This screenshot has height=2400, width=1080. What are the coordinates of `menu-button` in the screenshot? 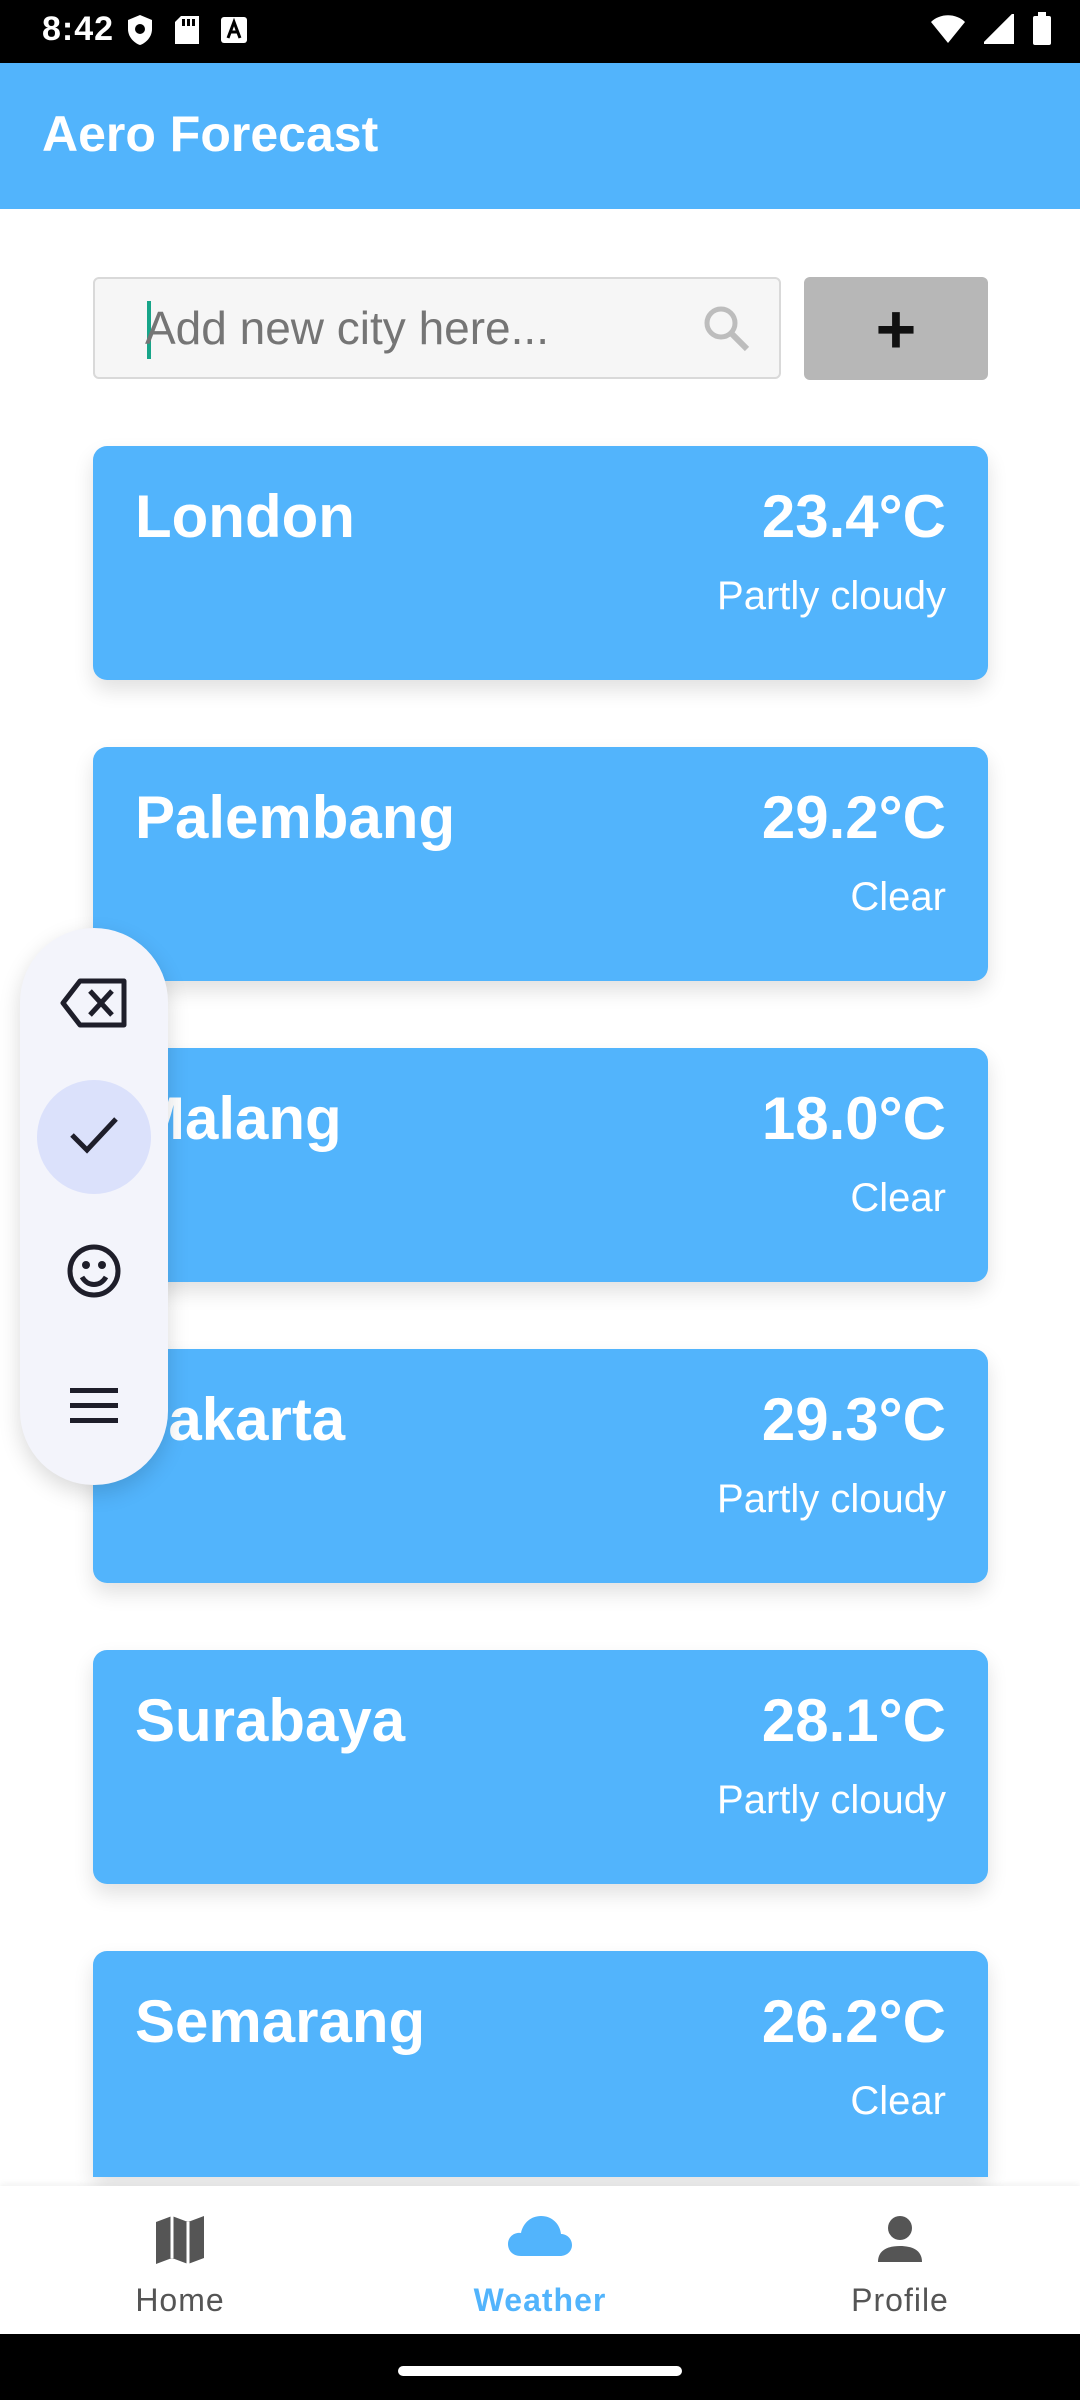 It's located at (94, 1408).